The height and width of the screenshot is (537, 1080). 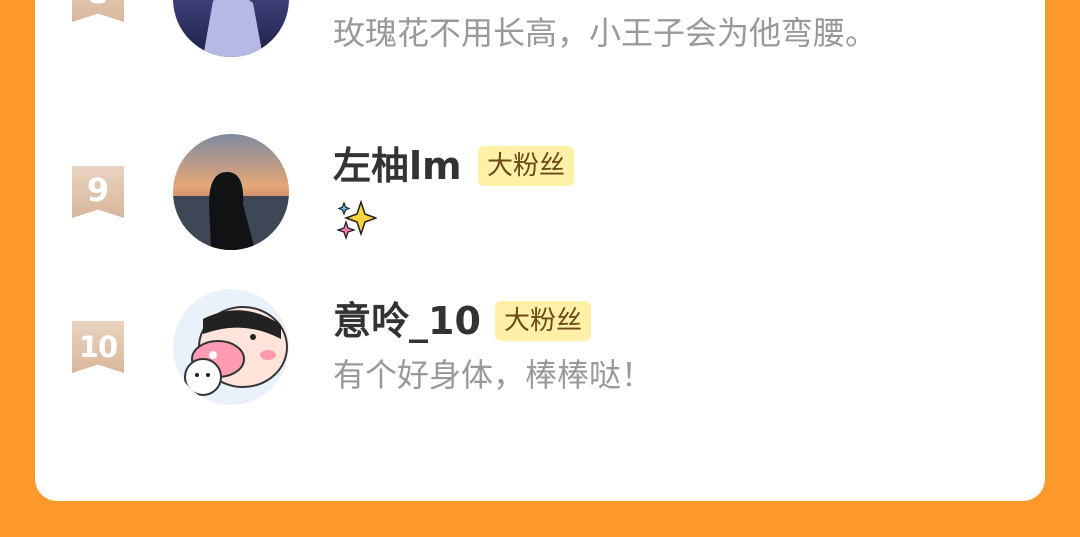 What do you see at coordinates (407, 321) in the screenshot?
I see `fan-name: 意呤_10` at bounding box center [407, 321].